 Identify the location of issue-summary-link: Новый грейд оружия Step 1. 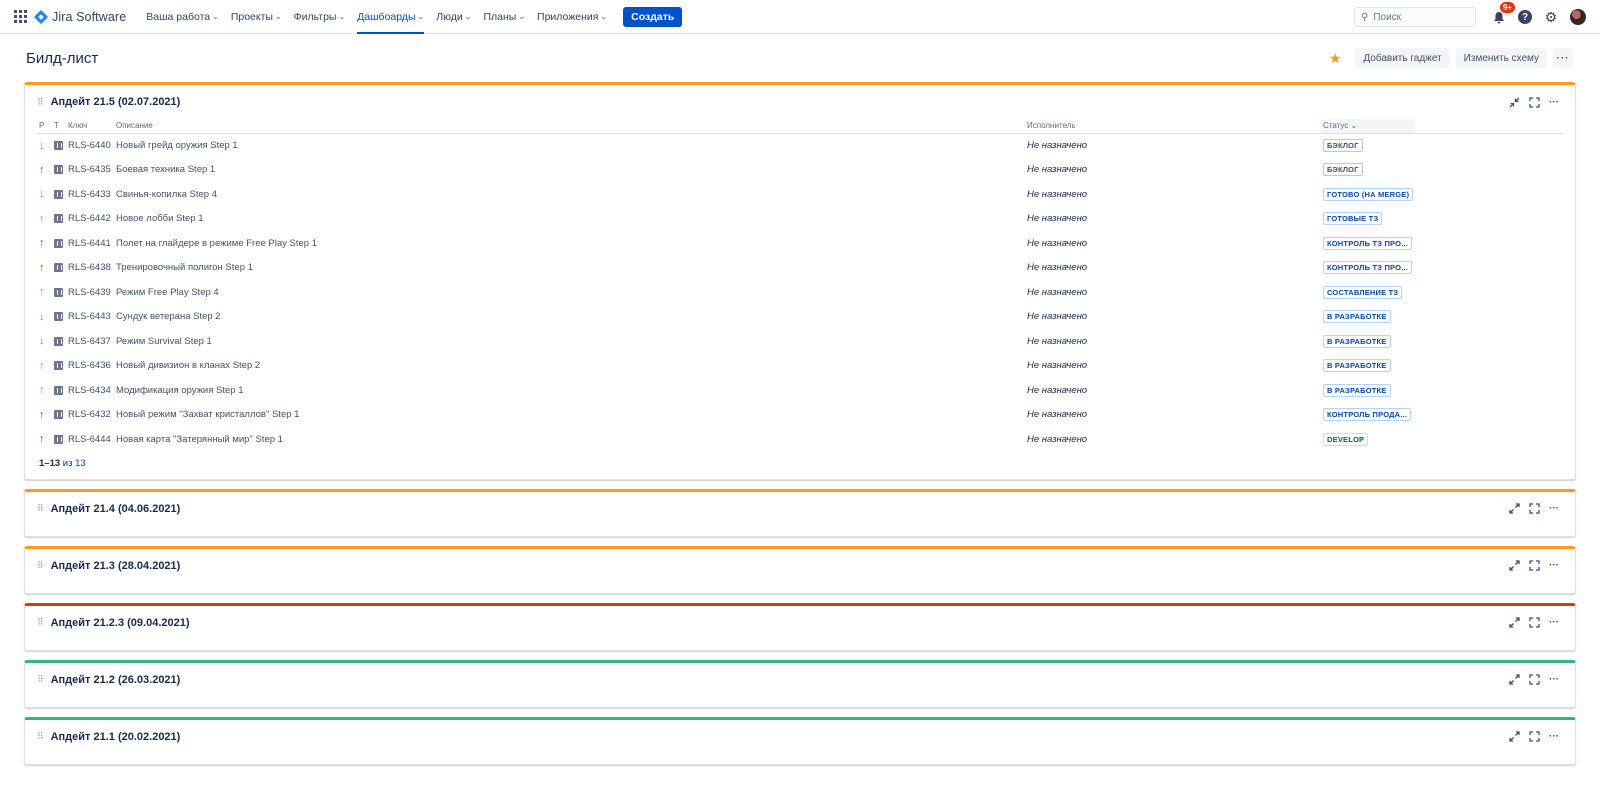
(177, 145).